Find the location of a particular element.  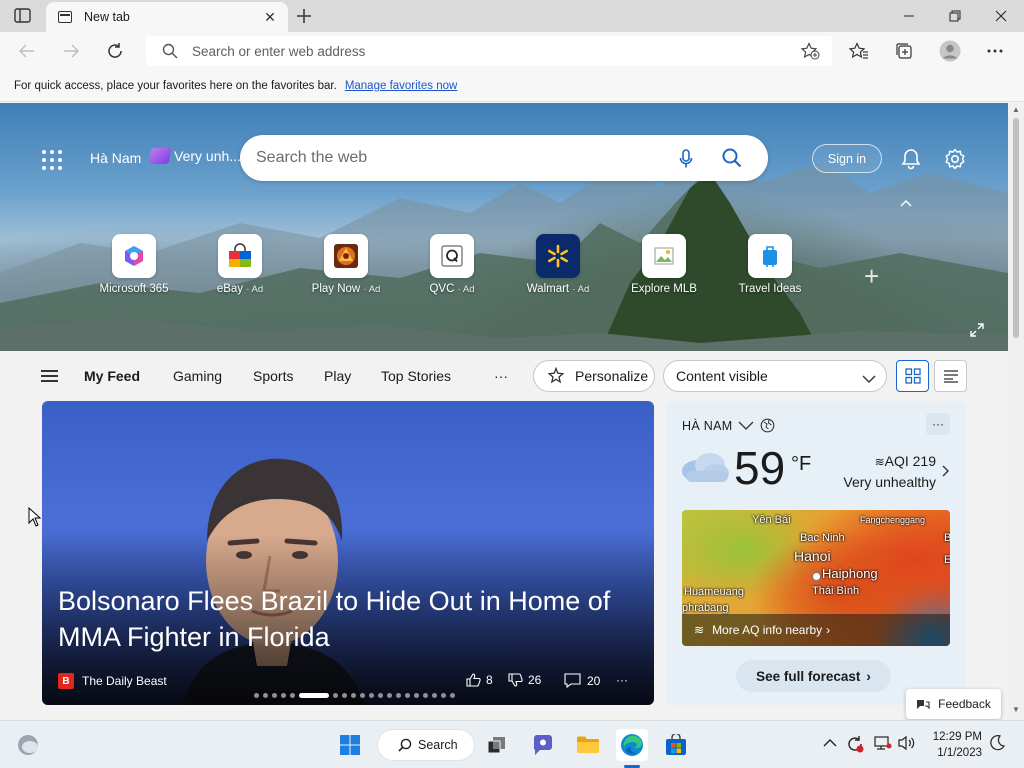

tab-gaming: Gaming is located at coordinates (197, 376).